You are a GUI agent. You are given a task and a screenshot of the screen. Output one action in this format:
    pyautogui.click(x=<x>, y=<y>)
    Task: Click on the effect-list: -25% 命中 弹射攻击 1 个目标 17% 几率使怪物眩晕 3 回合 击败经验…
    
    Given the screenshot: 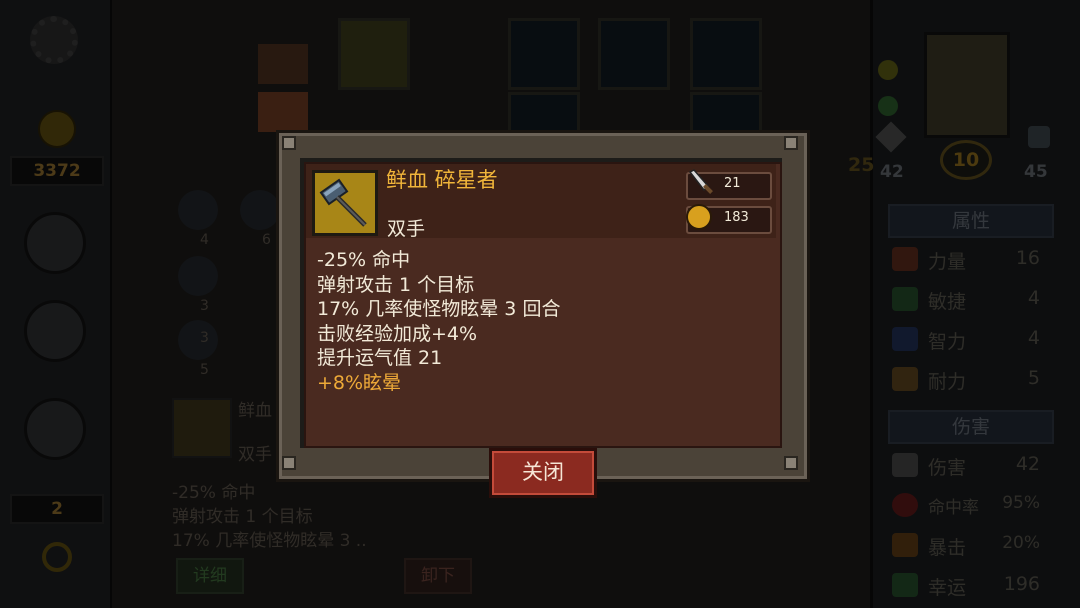 What is the action you would take?
    pyautogui.click(x=438, y=322)
    